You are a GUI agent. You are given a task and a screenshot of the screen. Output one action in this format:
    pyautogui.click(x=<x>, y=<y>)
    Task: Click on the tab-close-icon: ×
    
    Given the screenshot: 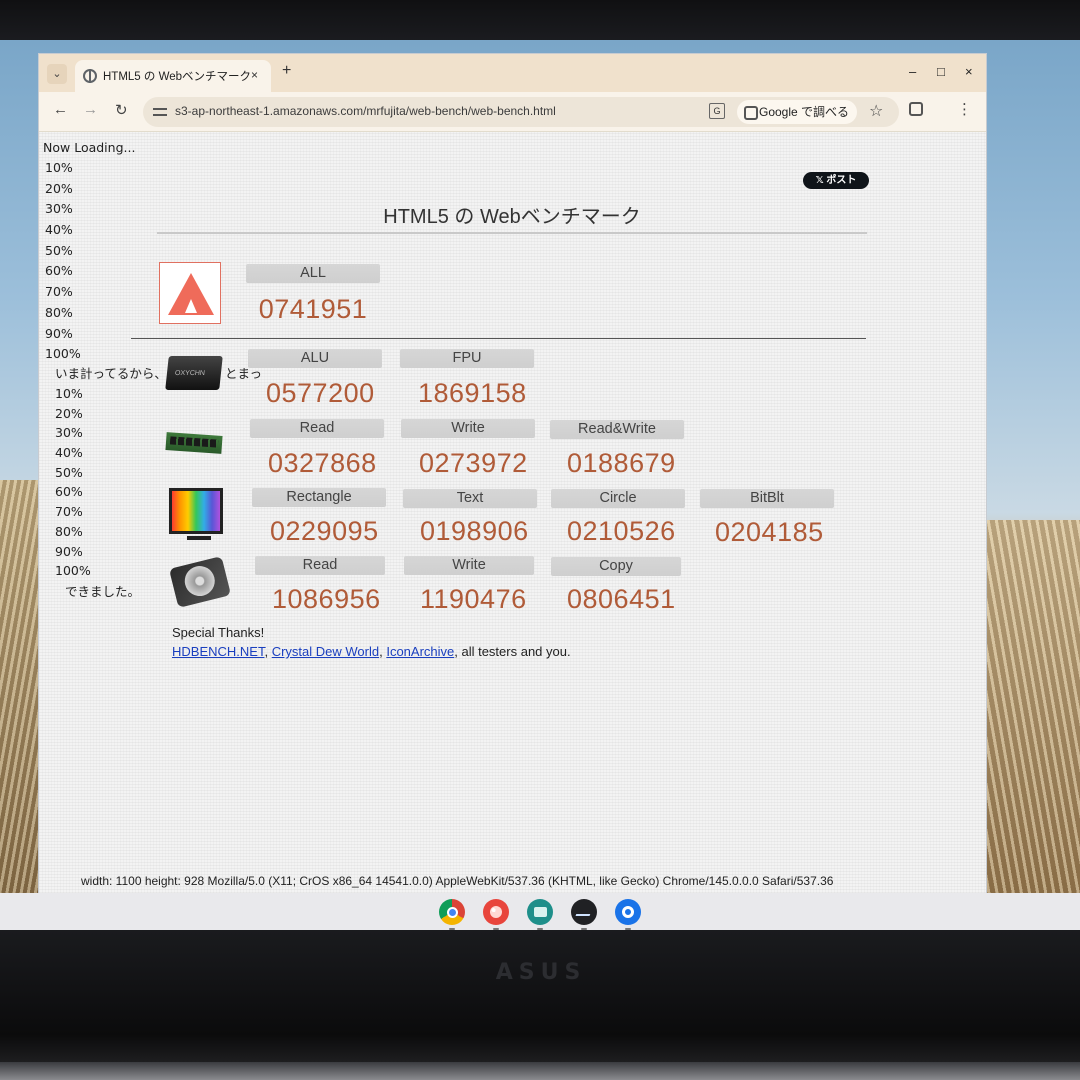 What is the action you would take?
    pyautogui.click(x=254, y=75)
    